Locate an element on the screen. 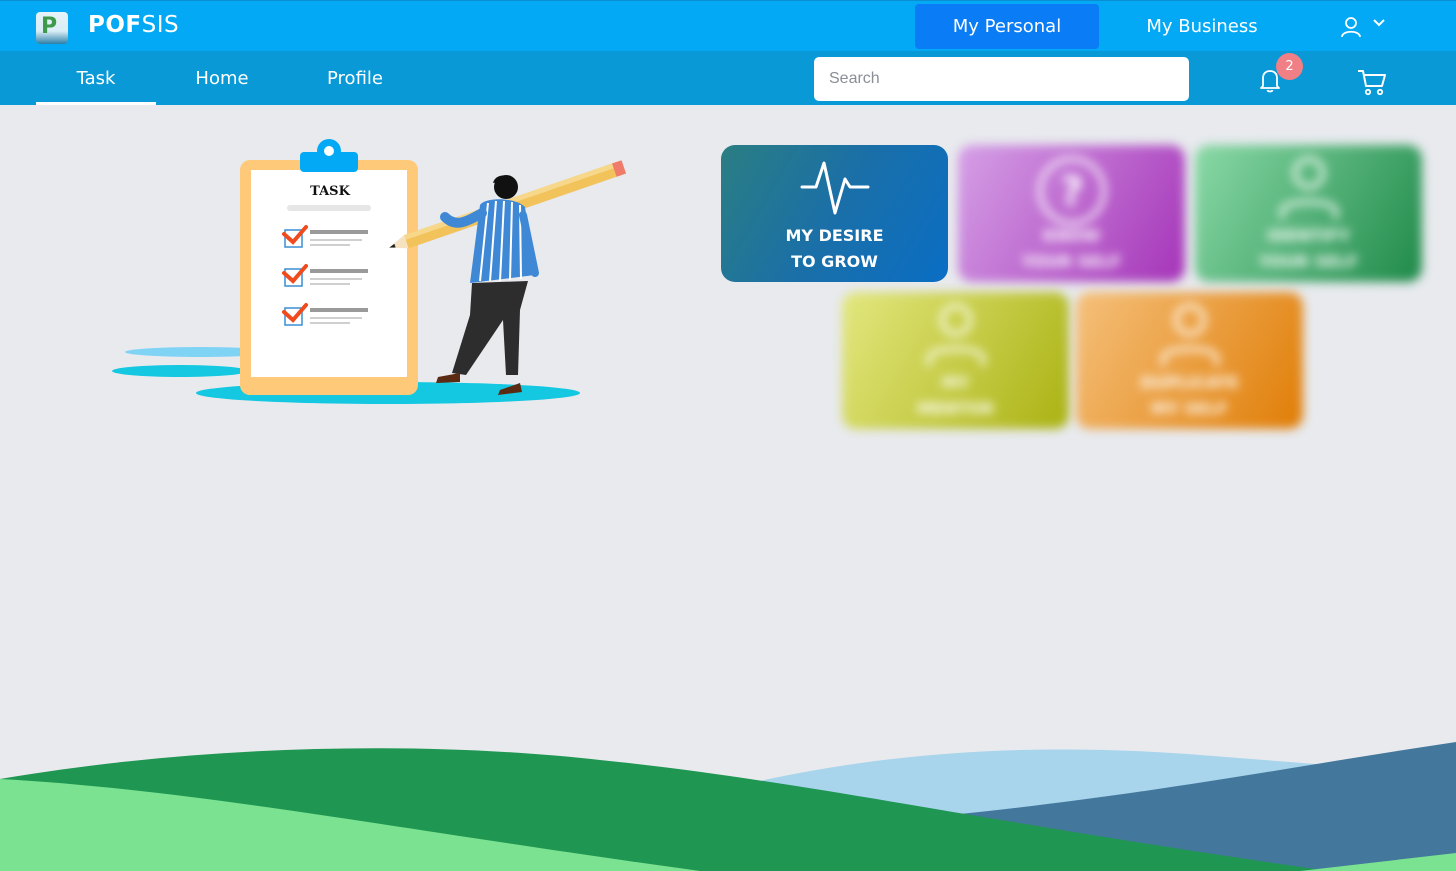 The image size is (1456, 871). tile-identify-your-self: IDENTIFY YOUR SELF is located at coordinates (1308, 213).